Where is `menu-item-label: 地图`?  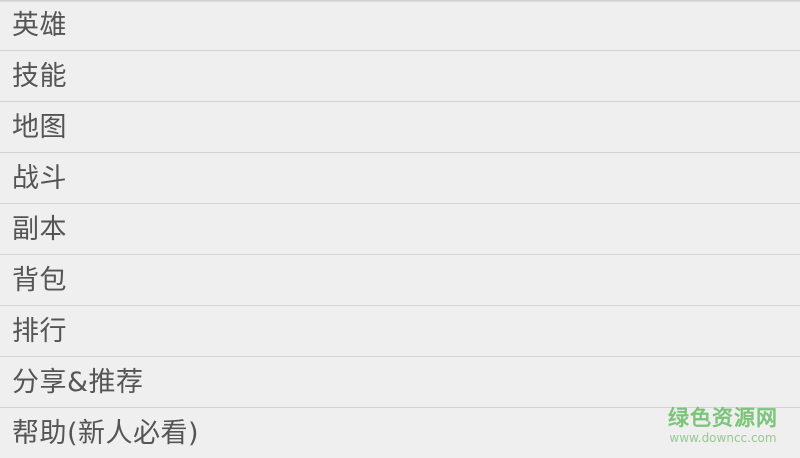 menu-item-label: 地图 is located at coordinates (39, 127).